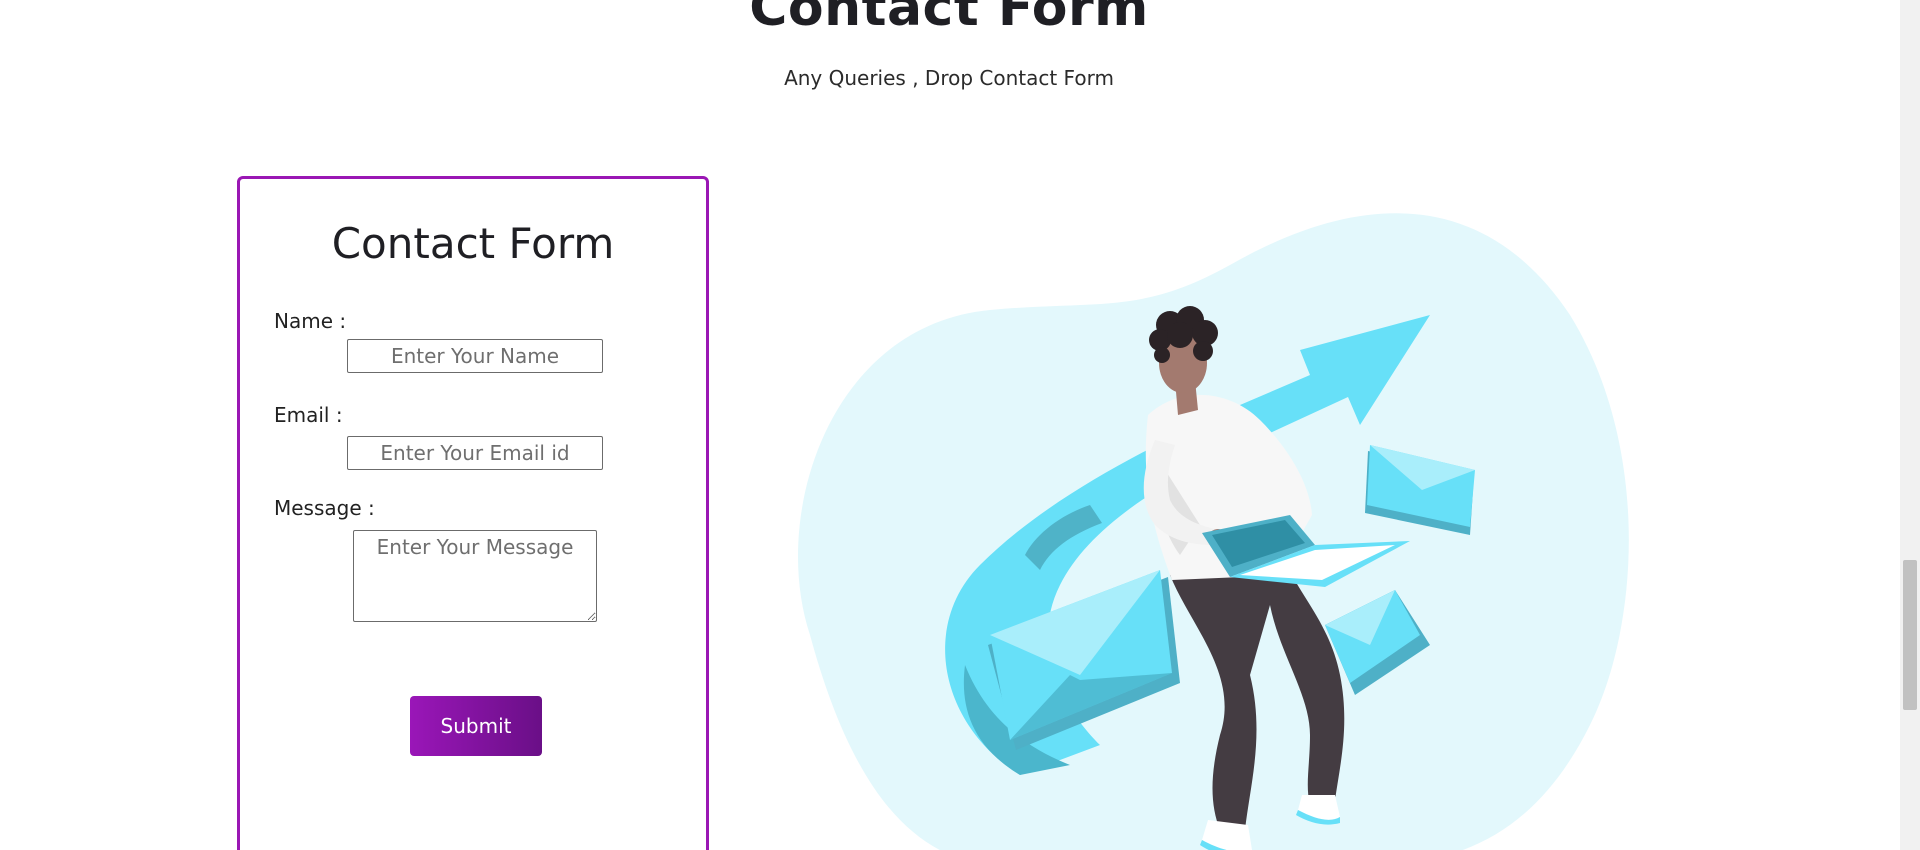 This screenshot has height=850, width=1920. I want to click on message-textarea, so click(475, 576).